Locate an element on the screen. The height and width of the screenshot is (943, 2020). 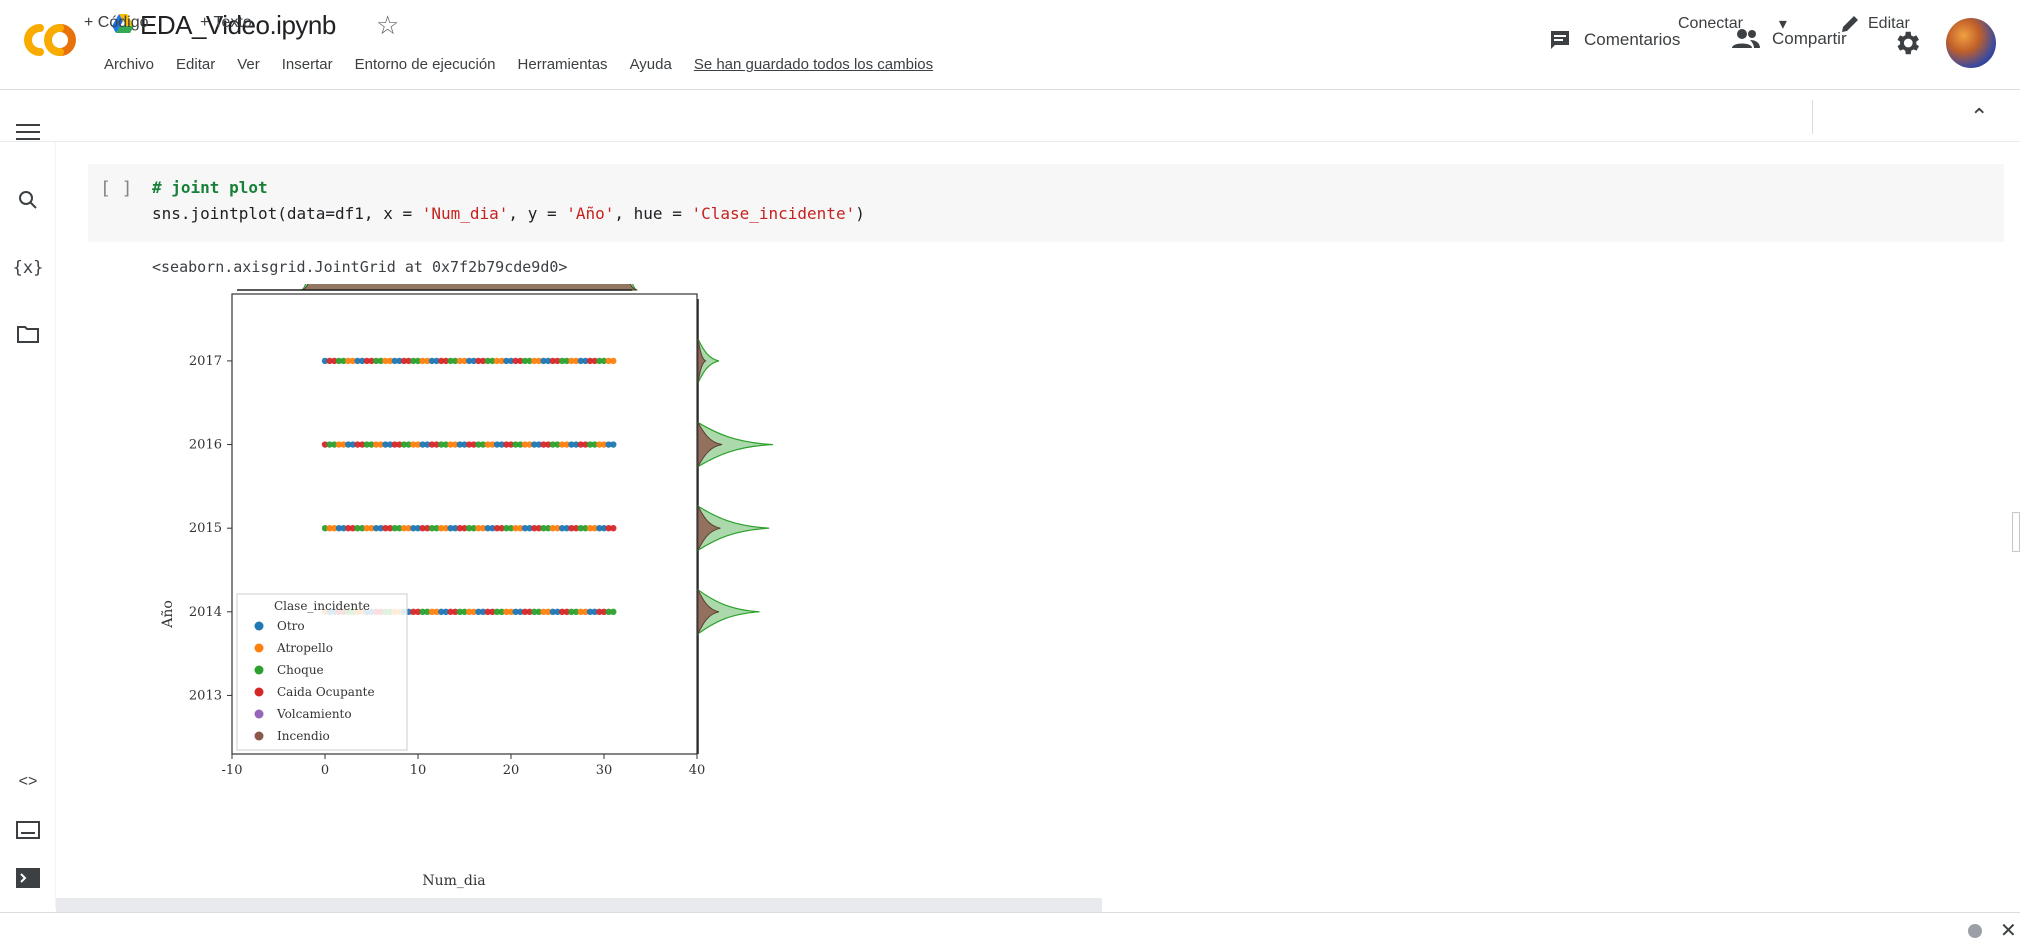
menu-insert: Insertar is located at coordinates (307, 64).